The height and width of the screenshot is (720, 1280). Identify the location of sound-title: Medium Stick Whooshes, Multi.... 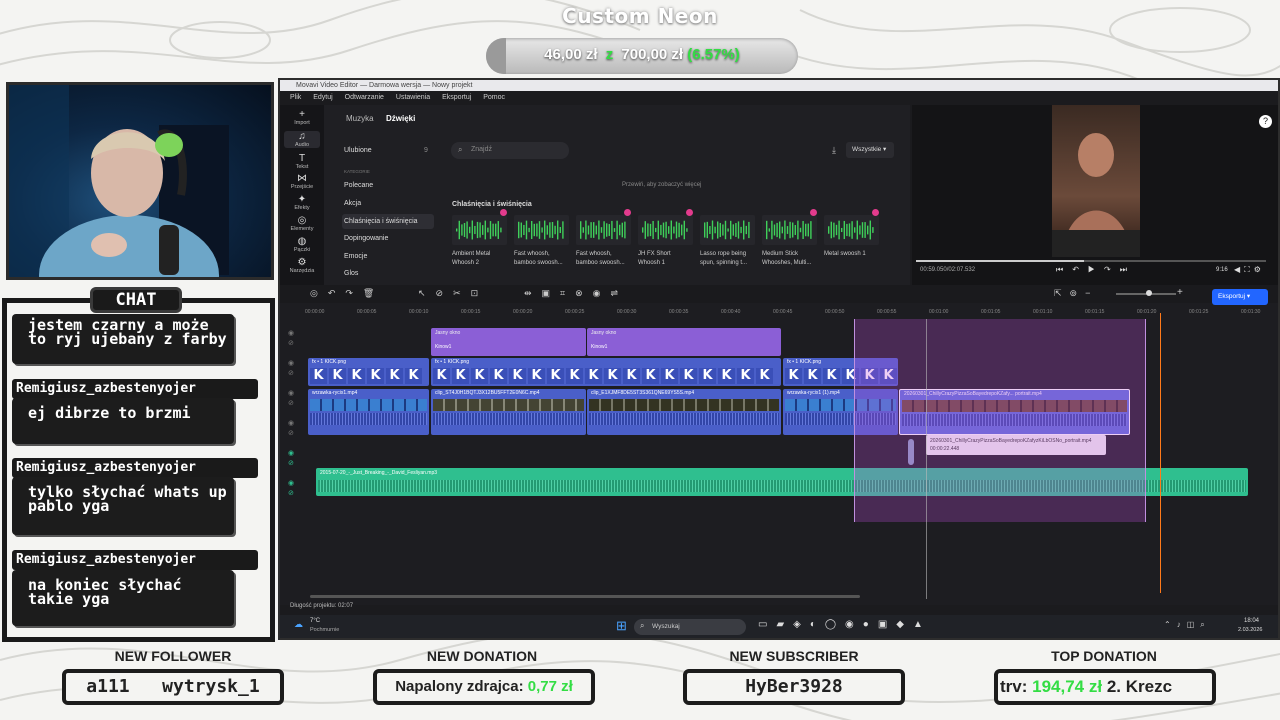
(787, 258).